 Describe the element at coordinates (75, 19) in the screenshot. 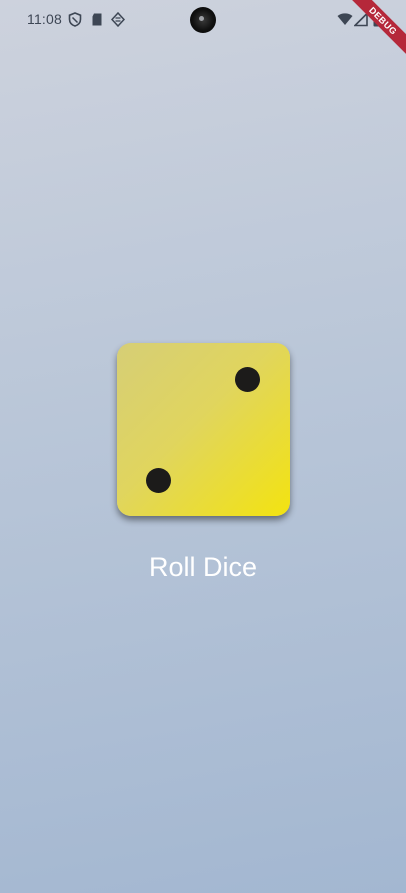

I see `shield-icon` at that location.